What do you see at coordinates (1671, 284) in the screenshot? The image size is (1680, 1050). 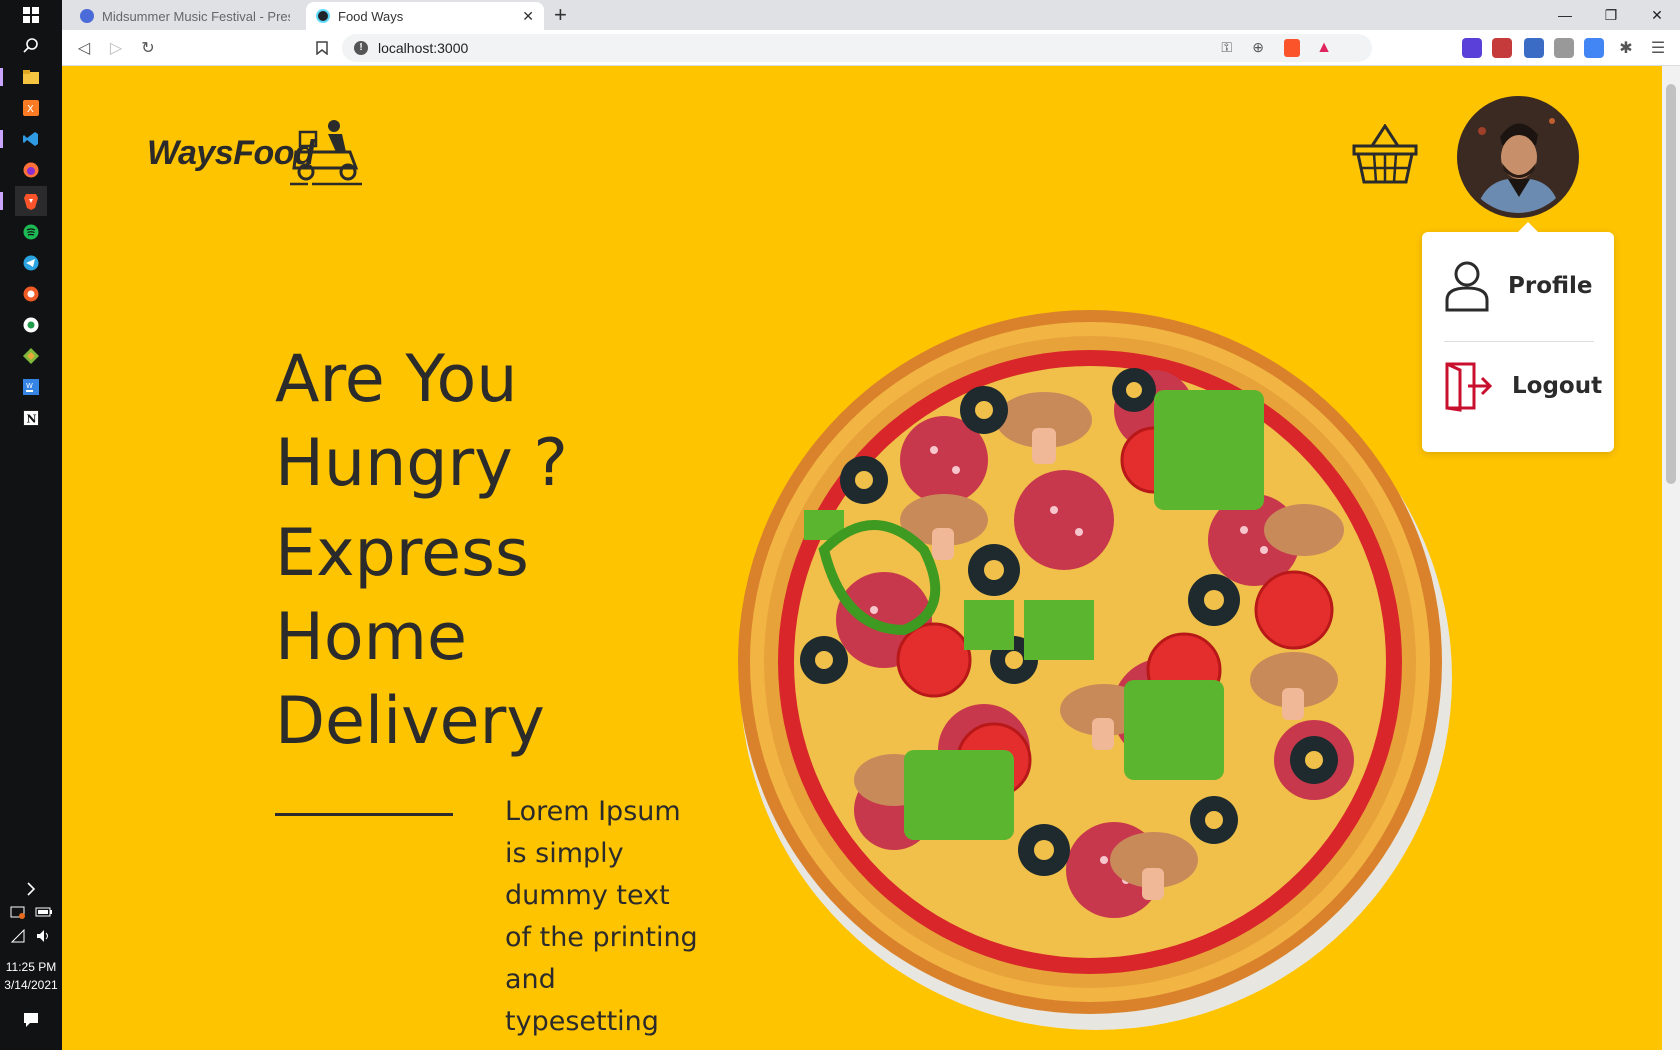 I see `scrollbar-thumb` at bounding box center [1671, 284].